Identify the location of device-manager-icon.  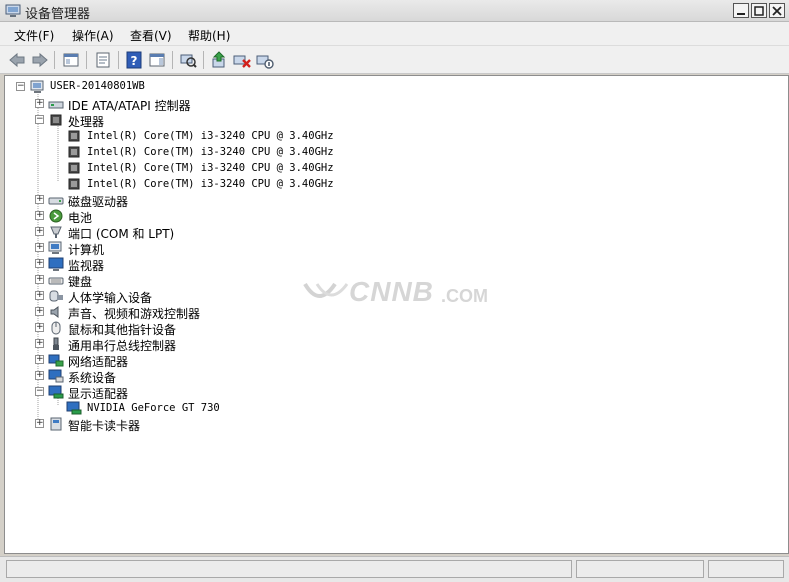
(13, 10).